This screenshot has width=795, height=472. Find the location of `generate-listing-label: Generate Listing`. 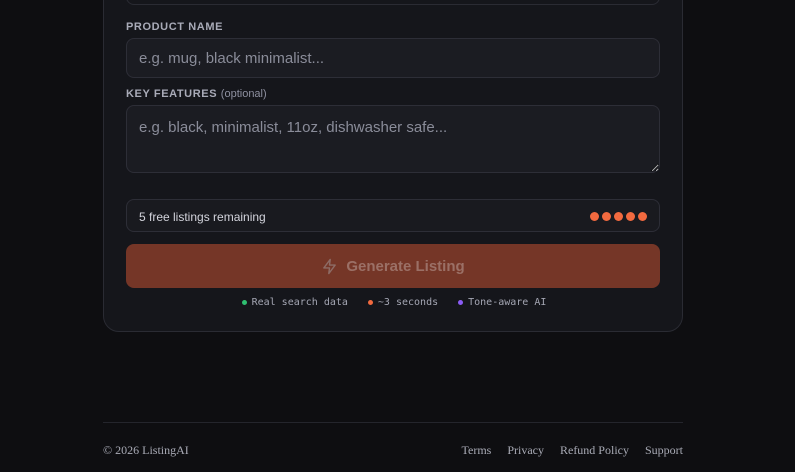

generate-listing-label: Generate Listing is located at coordinates (405, 266).